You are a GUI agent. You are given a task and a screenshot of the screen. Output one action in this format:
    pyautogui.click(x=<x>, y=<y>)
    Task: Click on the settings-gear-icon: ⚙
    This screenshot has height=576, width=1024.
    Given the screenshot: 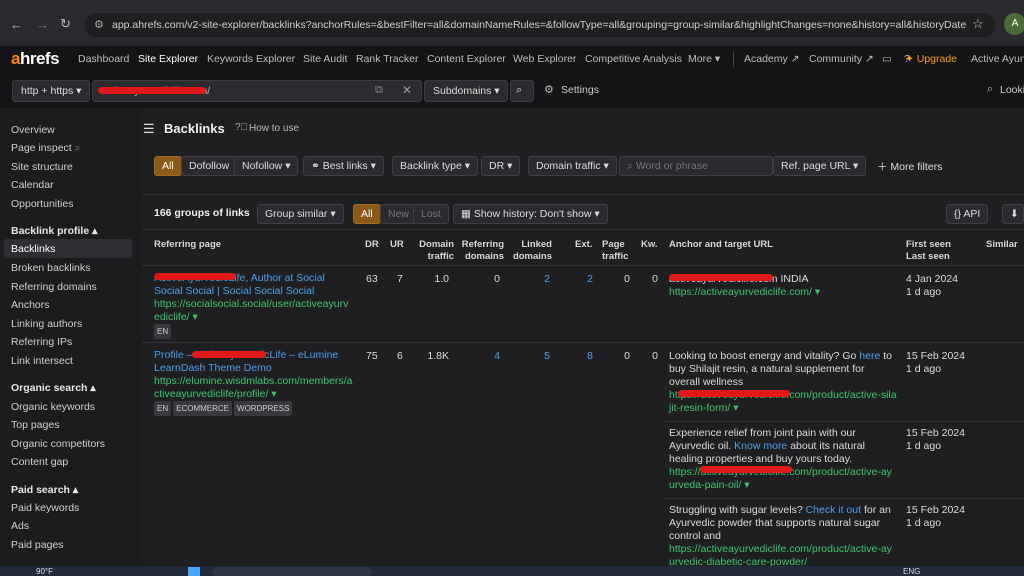 What is the action you would take?
    pyautogui.click(x=549, y=89)
    